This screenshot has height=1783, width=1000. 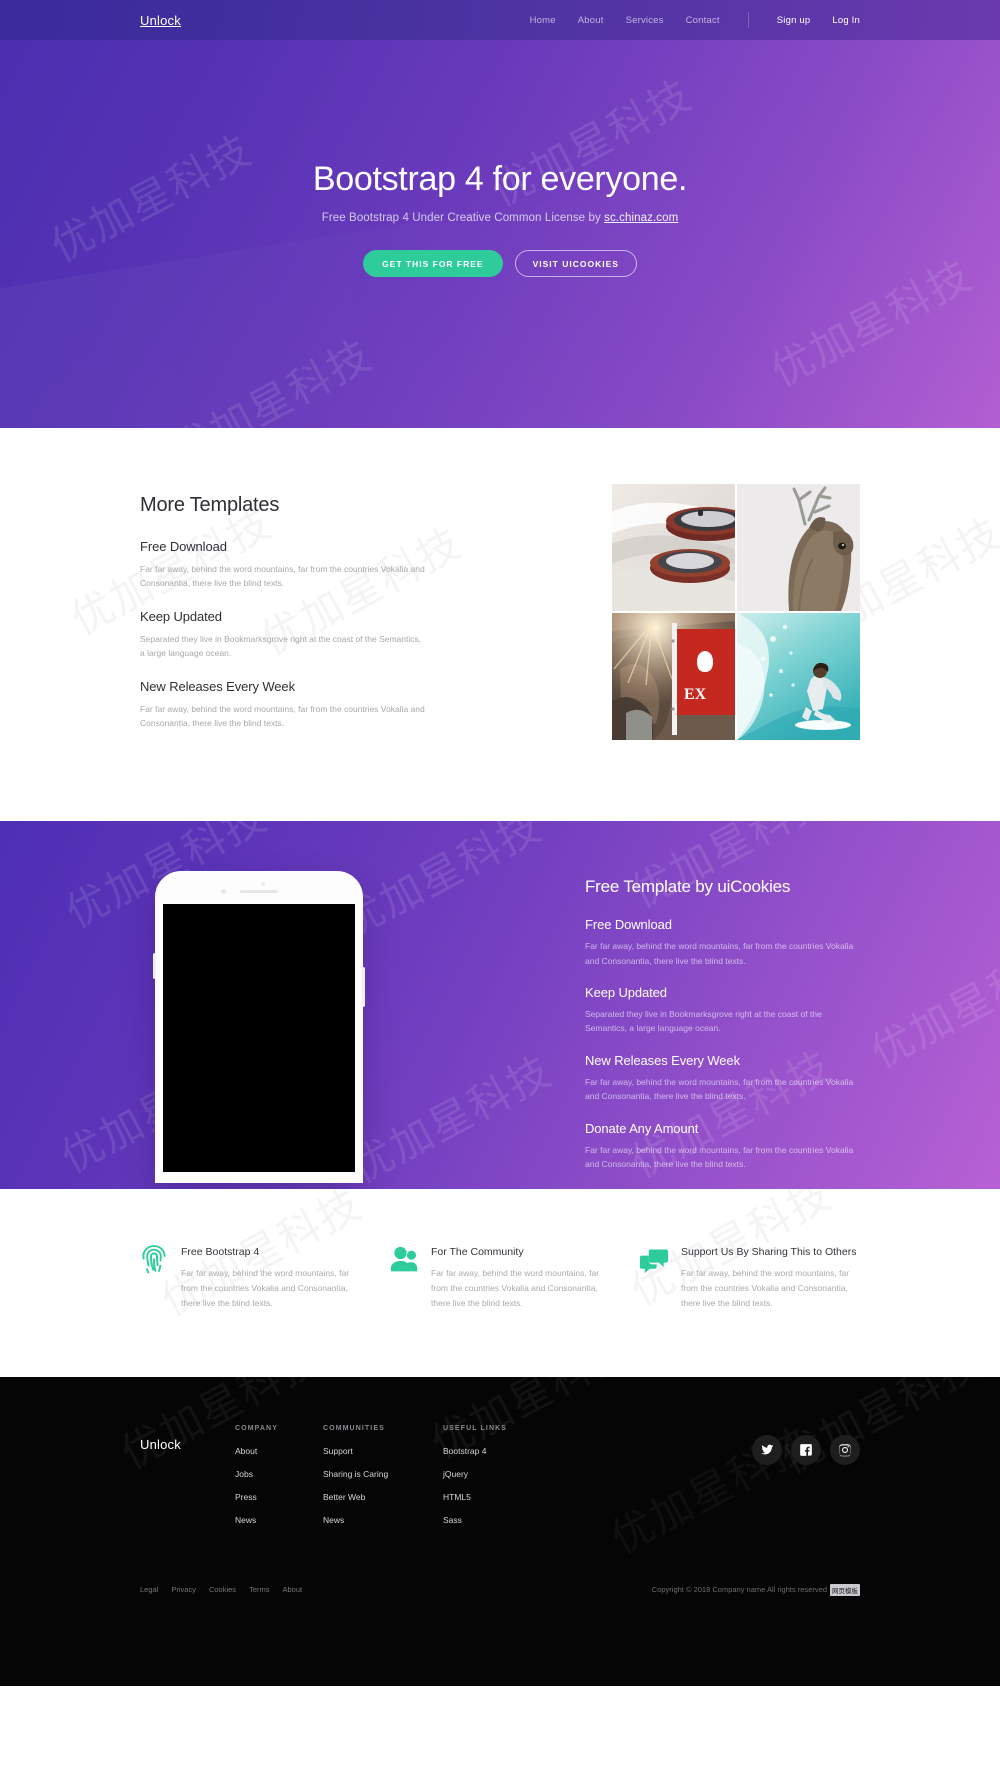 I want to click on phone-feature-title: Keep Updated, so click(x=626, y=992).